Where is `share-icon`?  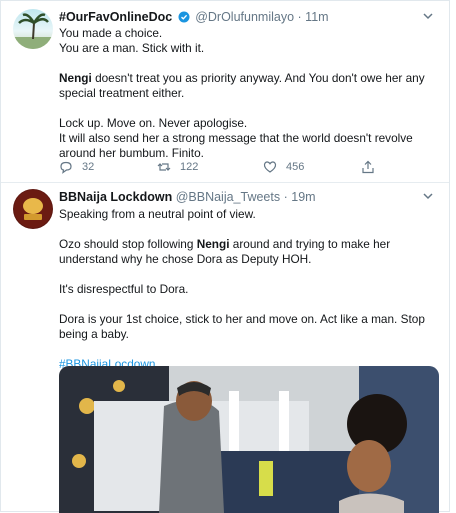
share-icon is located at coordinates (368, 167).